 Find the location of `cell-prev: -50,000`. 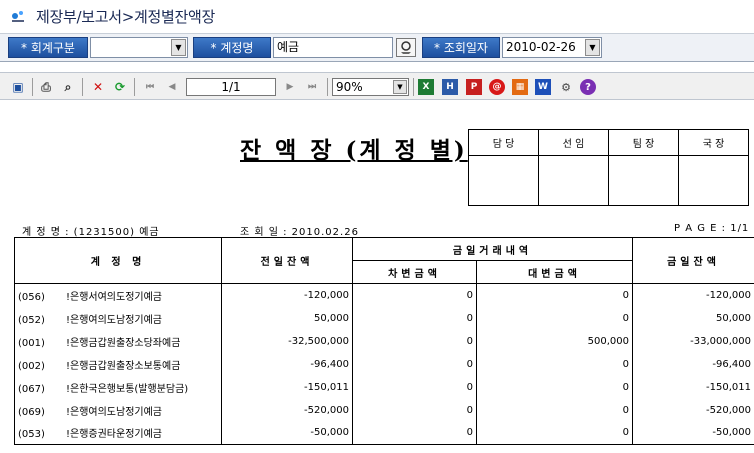

cell-prev: -50,000 is located at coordinates (287, 433).